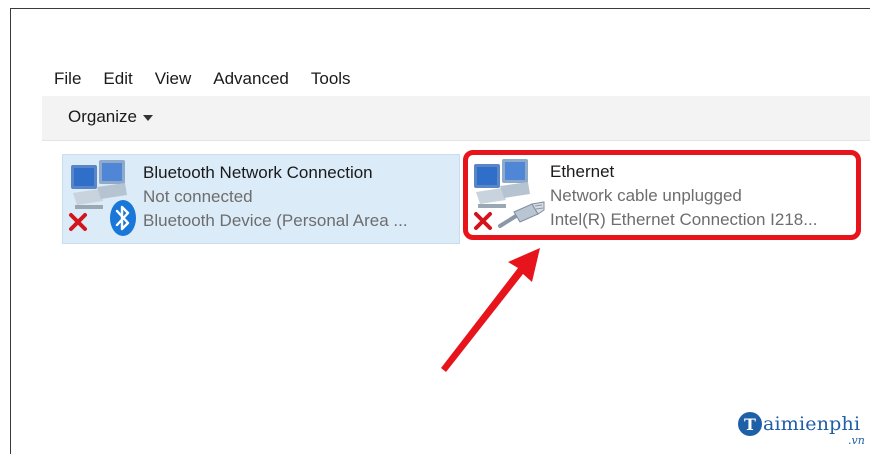  Describe the element at coordinates (10, 231) in the screenshot. I see `window-frame-left` at that location.